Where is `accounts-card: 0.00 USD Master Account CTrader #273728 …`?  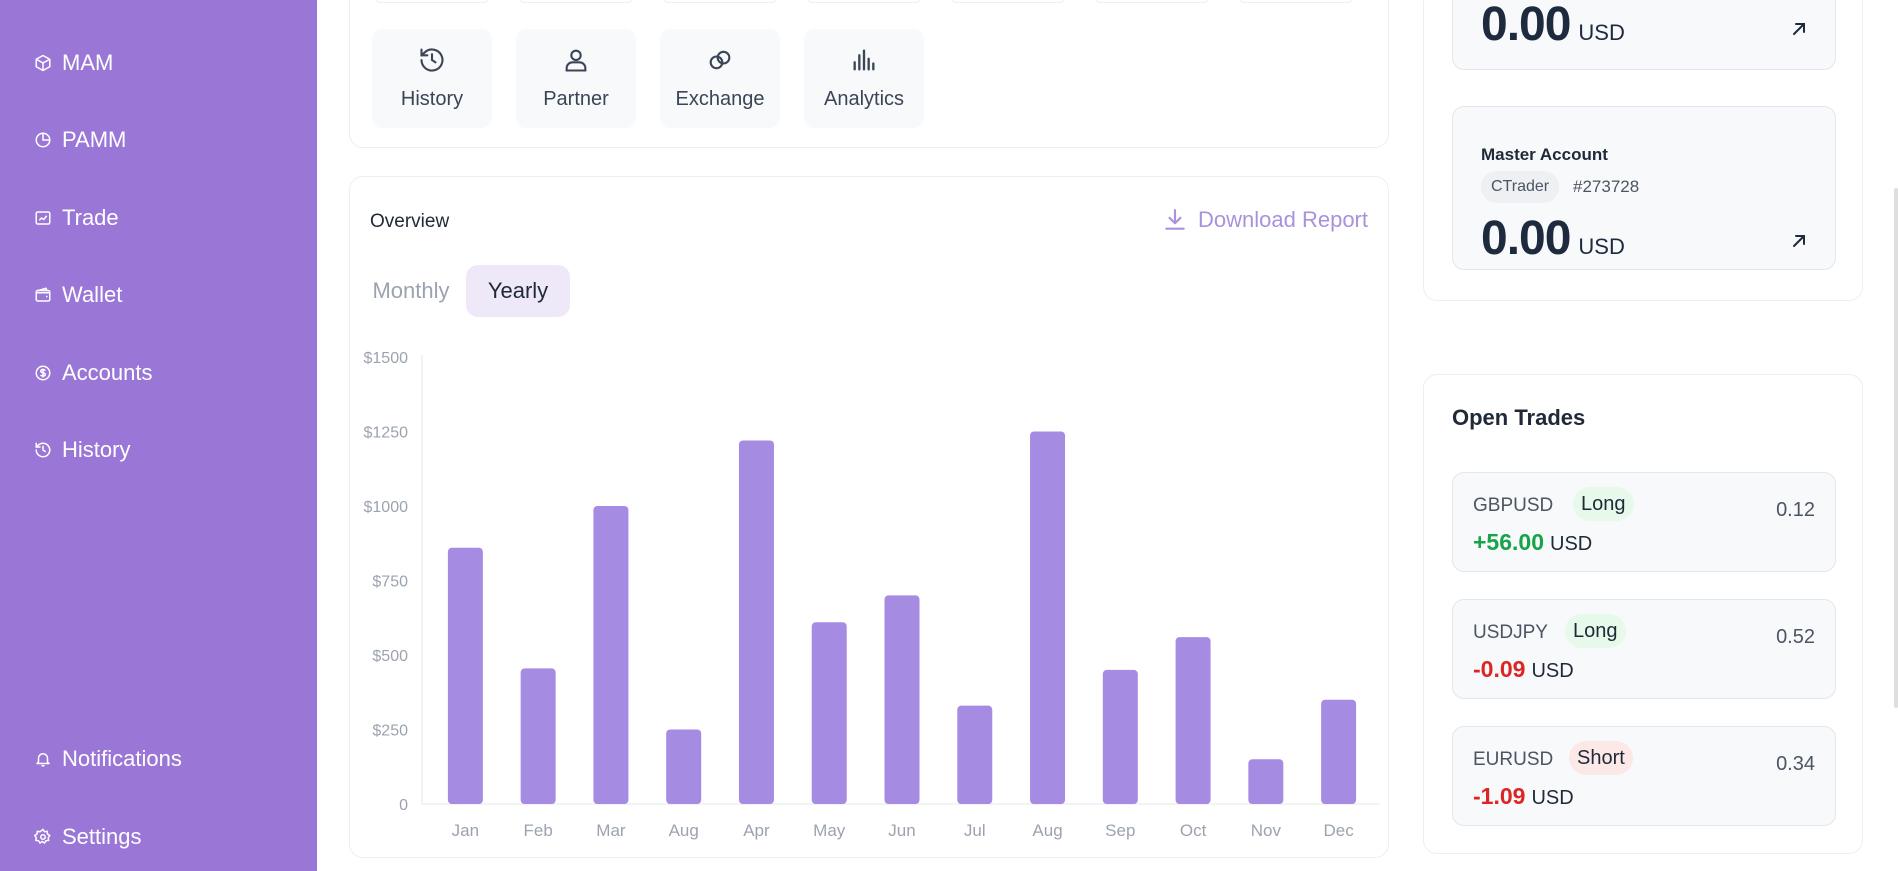
accounts-card: 0.00 USD Master Account CTrader #273728 … is located at coordinates (1643, 150).